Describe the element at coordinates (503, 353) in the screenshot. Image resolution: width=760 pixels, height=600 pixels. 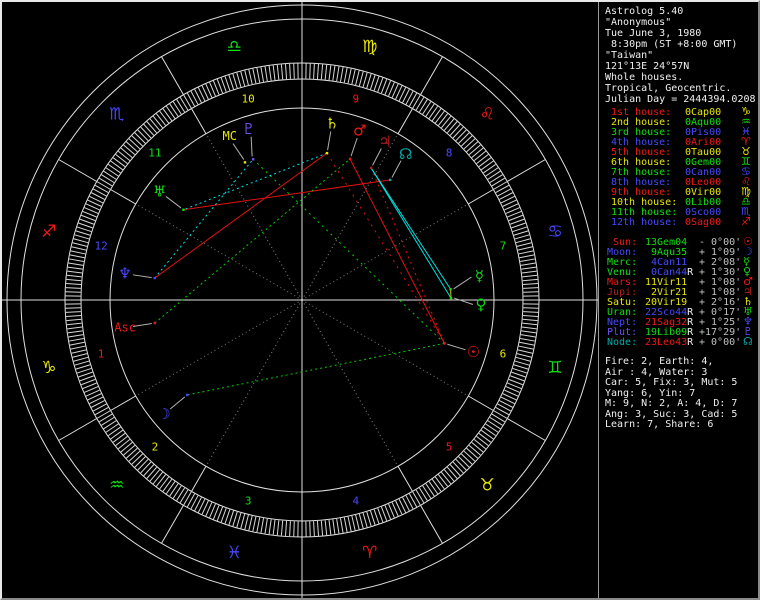
I see `house-number-6: 6` at that location.